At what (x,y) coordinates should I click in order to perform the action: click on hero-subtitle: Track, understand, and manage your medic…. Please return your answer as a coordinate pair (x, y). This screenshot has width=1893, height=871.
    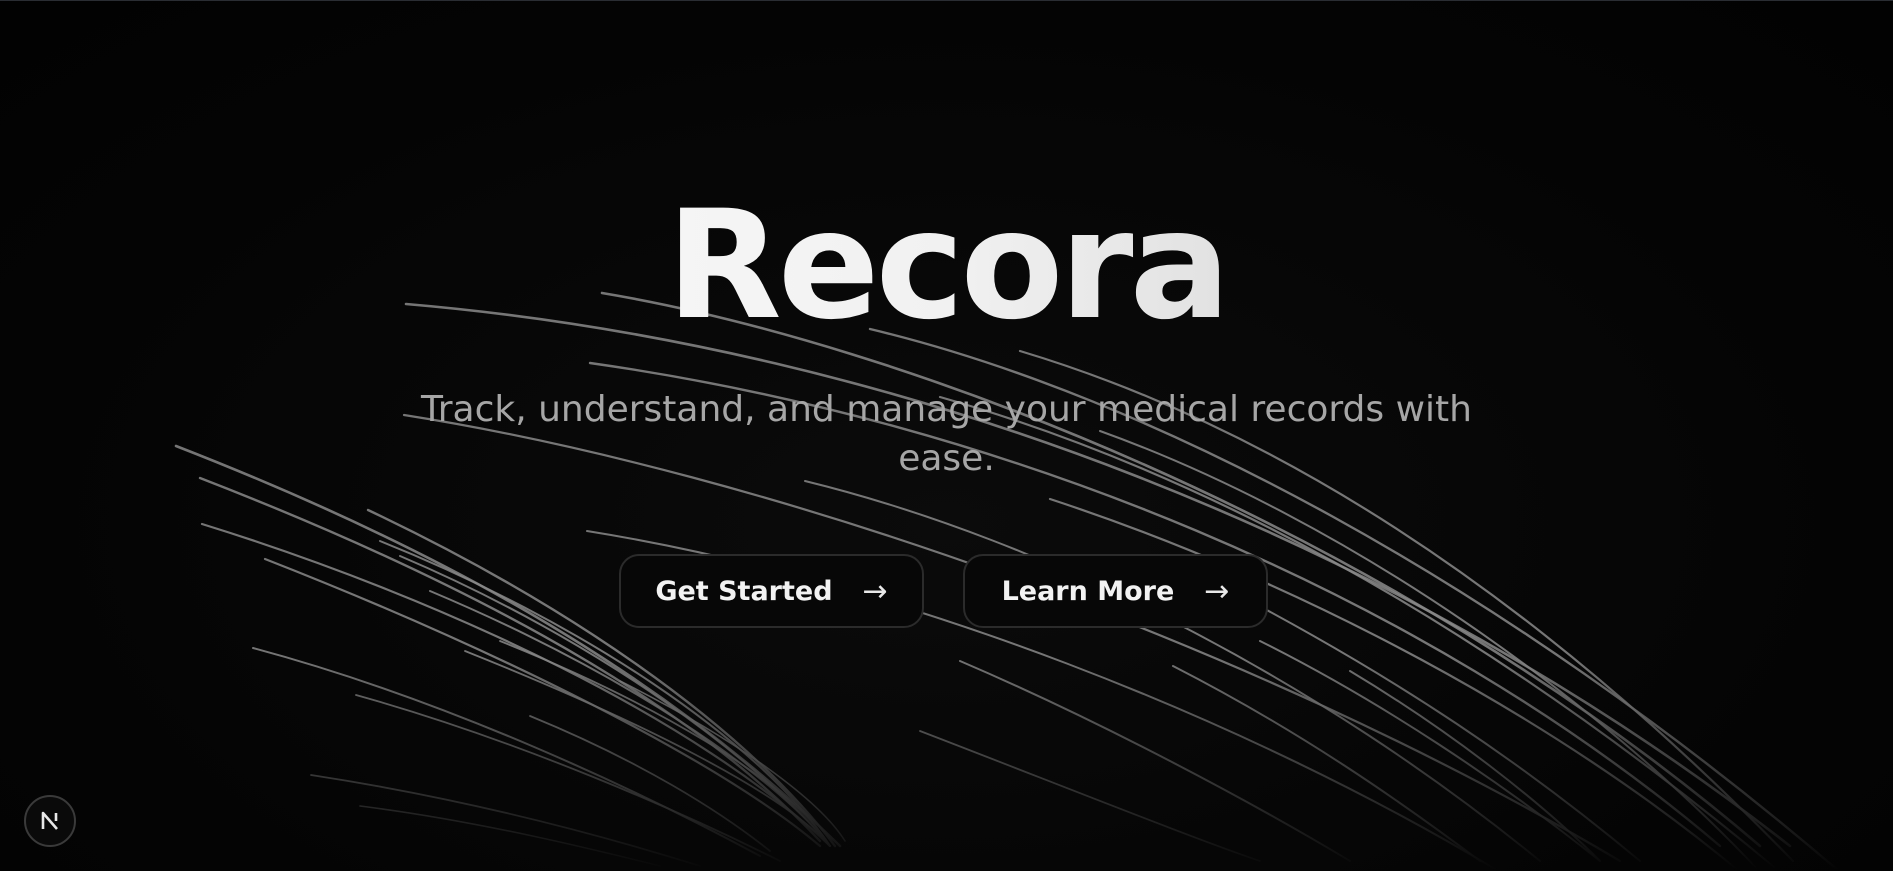
    Looking at the image, I should click on (946, 434).